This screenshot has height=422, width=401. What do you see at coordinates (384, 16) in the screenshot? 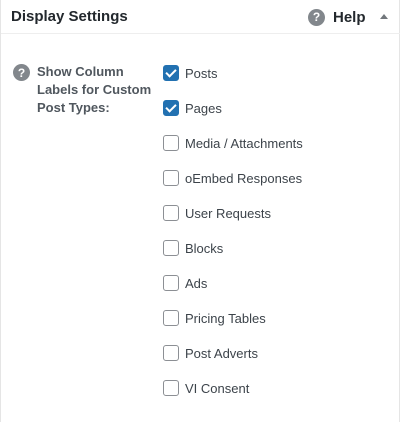
I see `triangle-up-icon` at bounding box center [384, 16].